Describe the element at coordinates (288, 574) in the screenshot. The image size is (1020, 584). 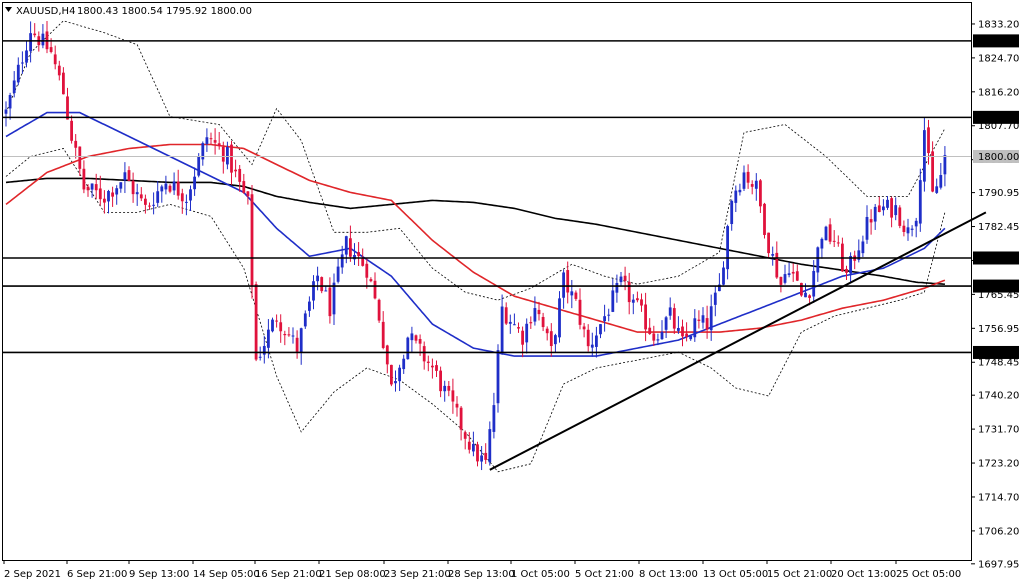
I see `x-tick-label: 16 Sep 21:00` at that location.